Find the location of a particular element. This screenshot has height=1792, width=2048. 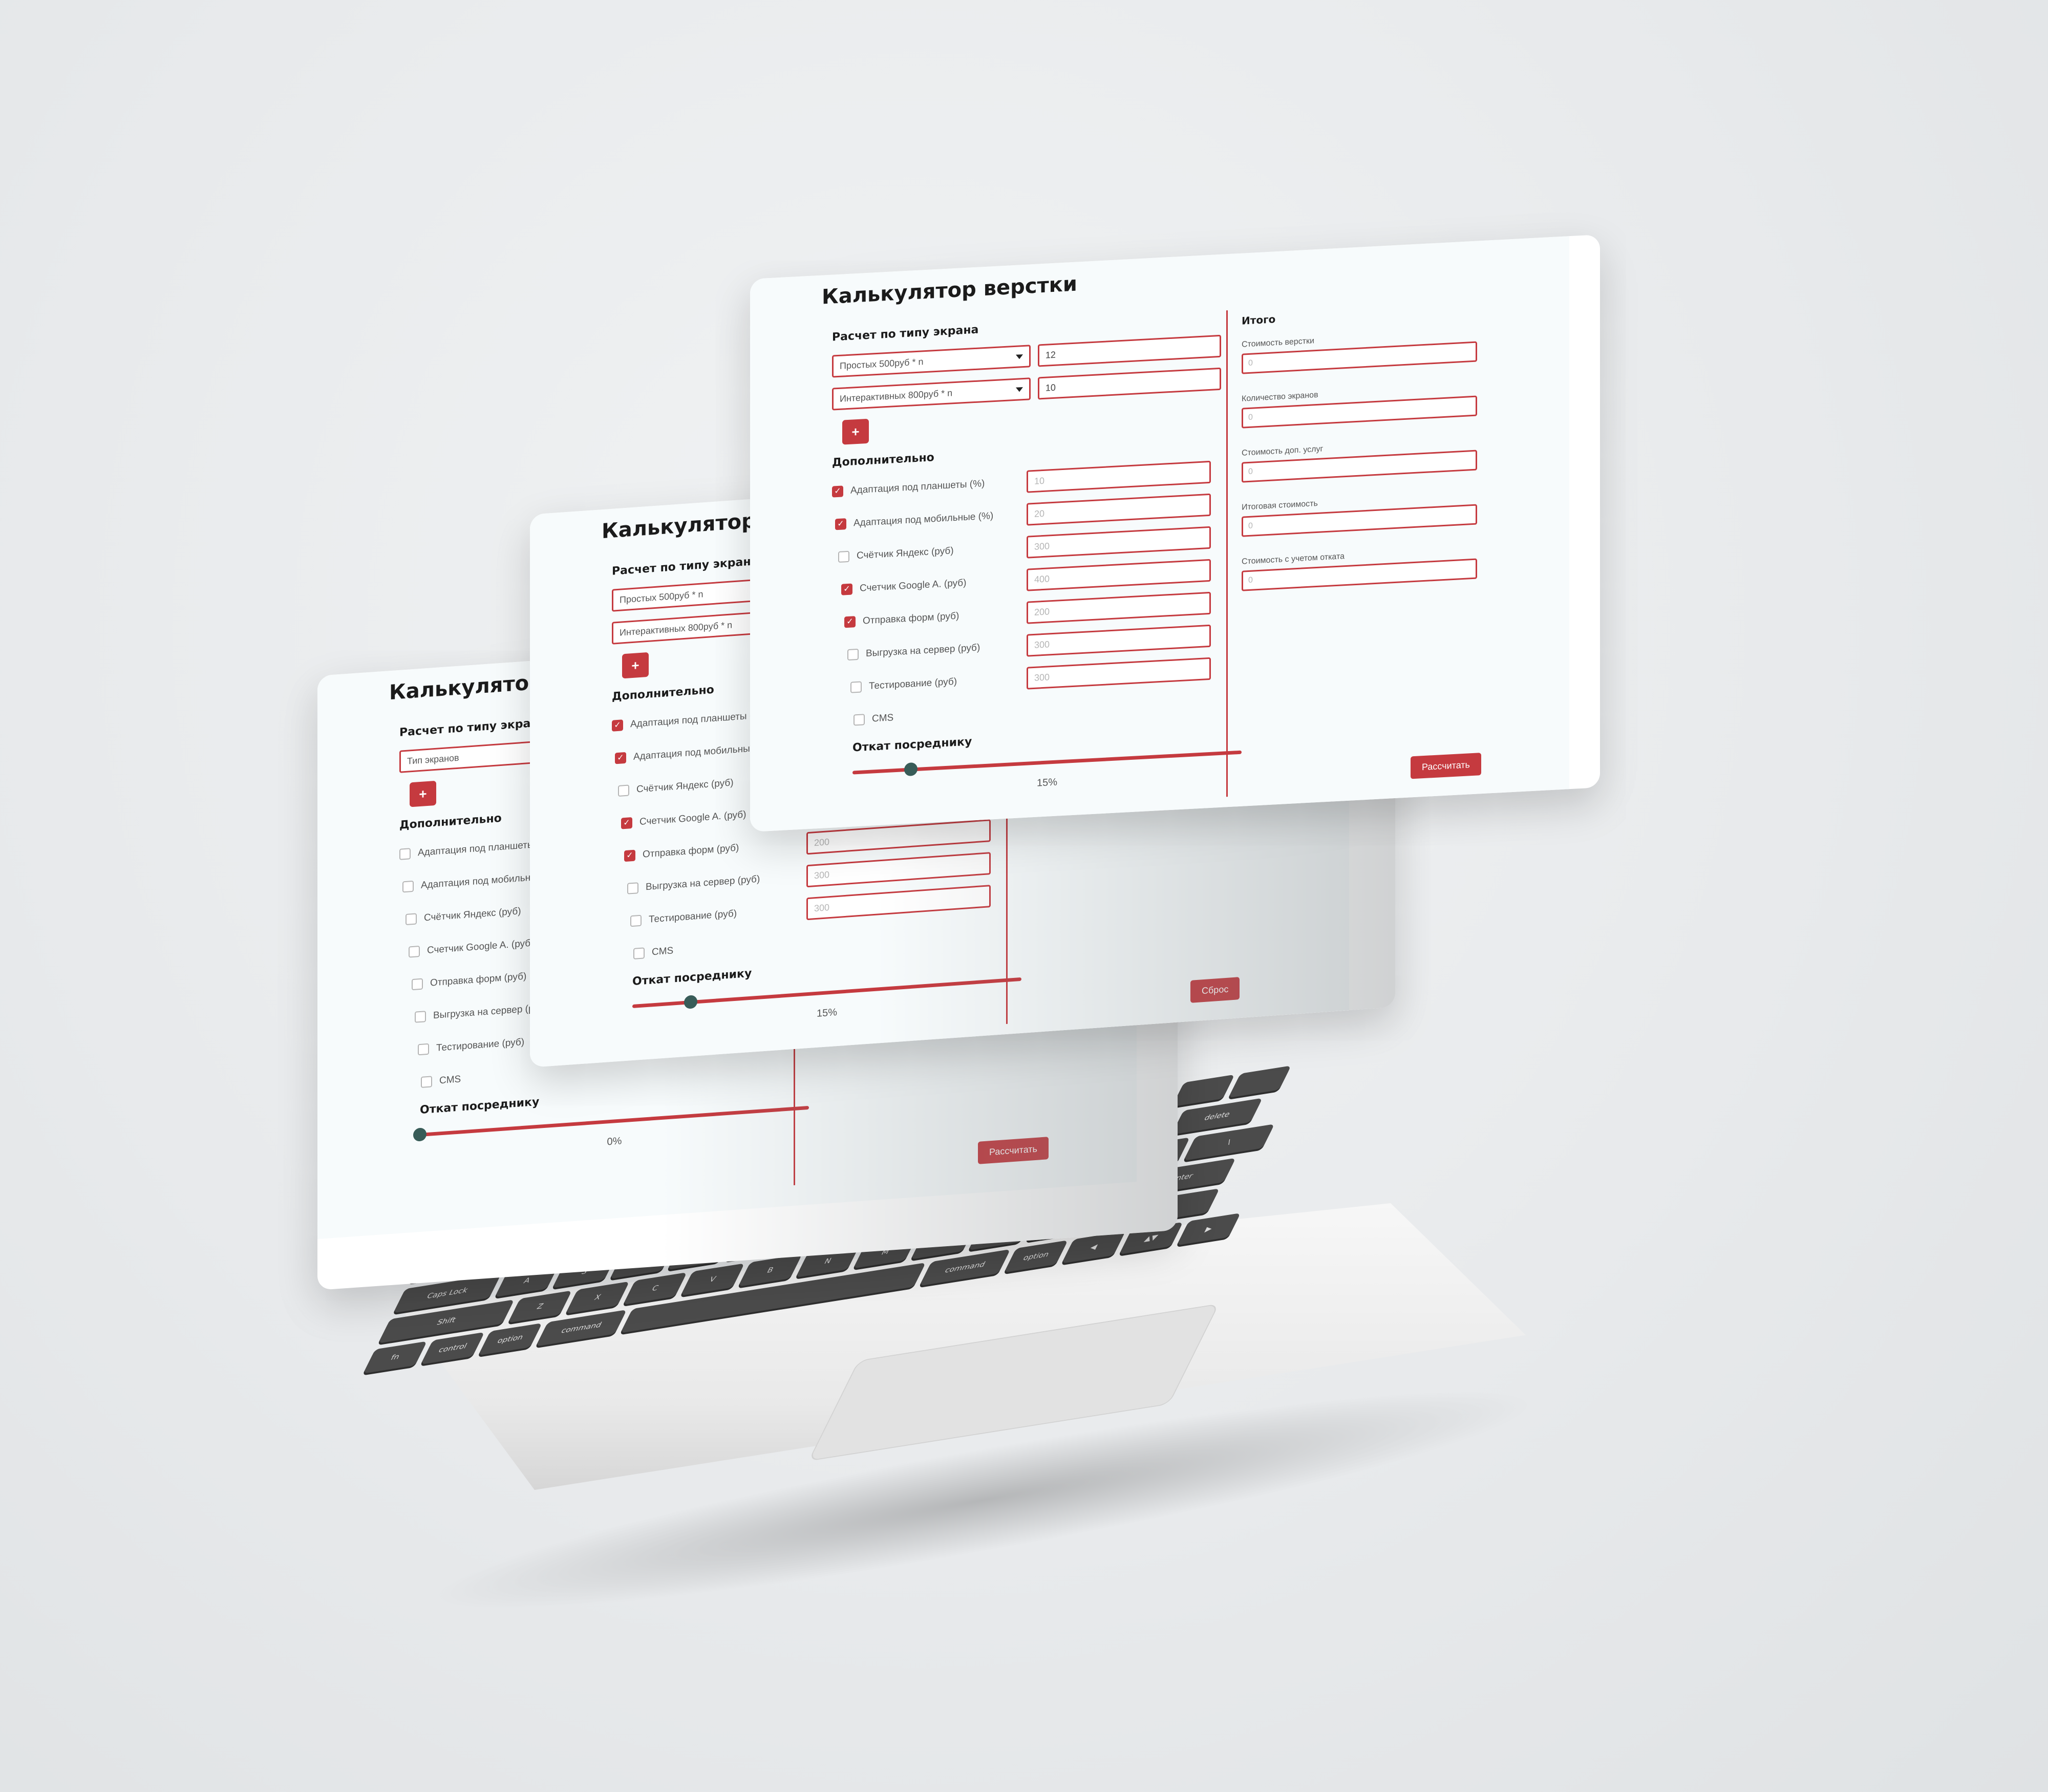

screen-type-select-value: Тип экранов is located at coordinates (433, 759).